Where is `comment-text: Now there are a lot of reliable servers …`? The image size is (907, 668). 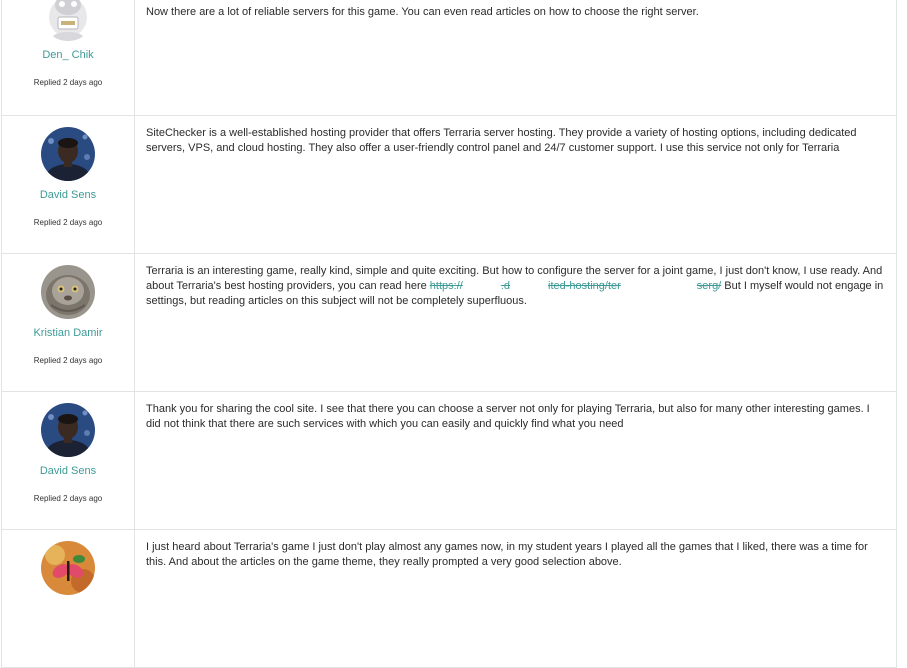 comment-text: Now there are a lot of reliable servers … is located at coordinates (422, 12).